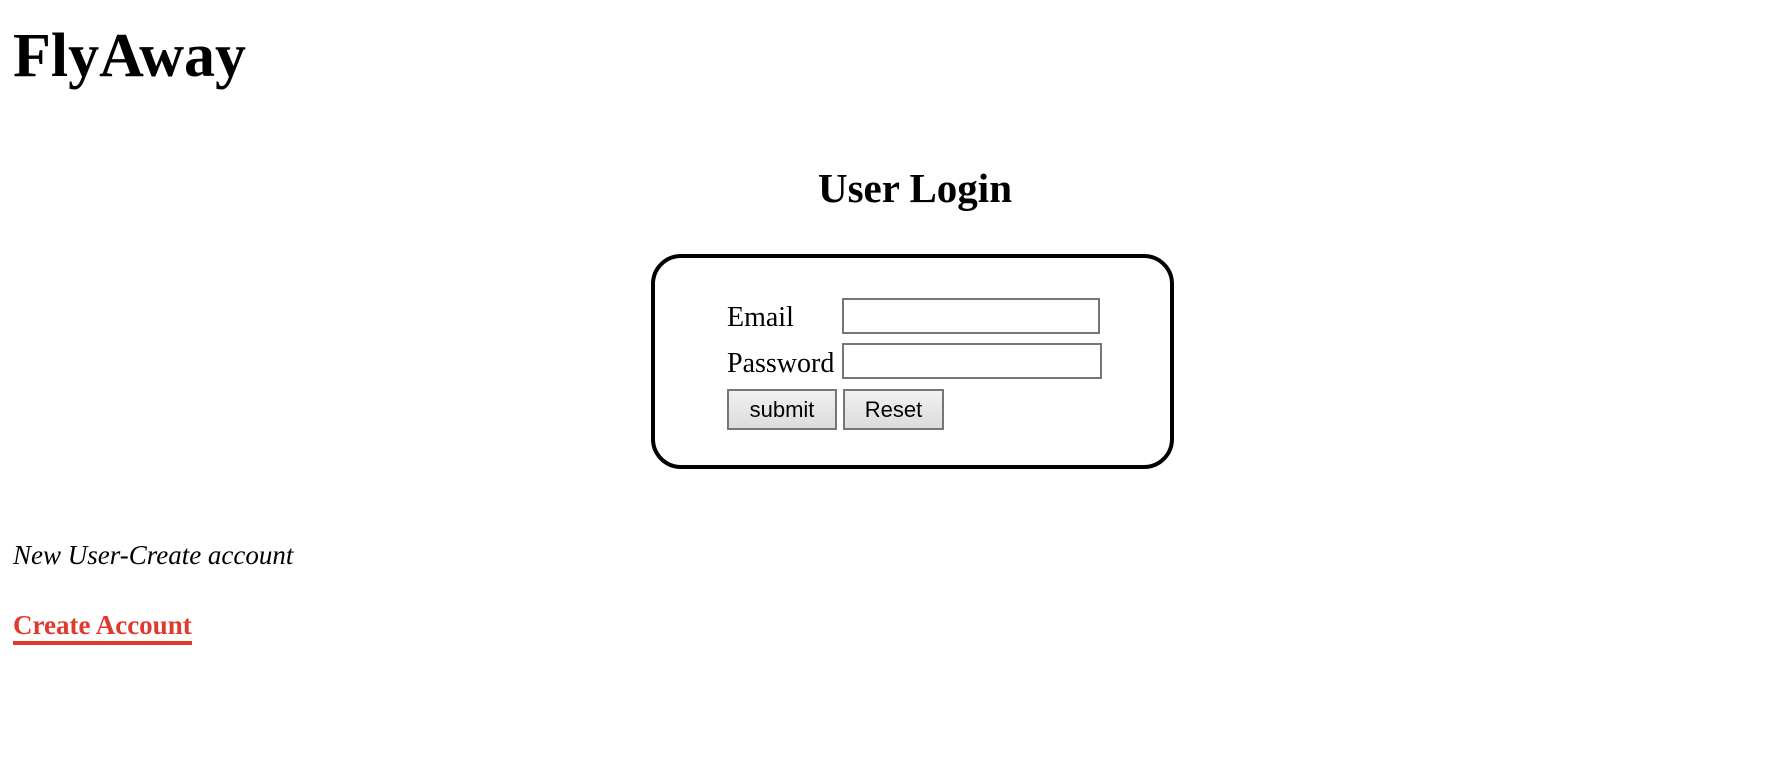 This screenshot has width=1777, height=763. Describe the element at coordinates (782, 409) in the screenshot. I see `submit-button: submit` at that location.